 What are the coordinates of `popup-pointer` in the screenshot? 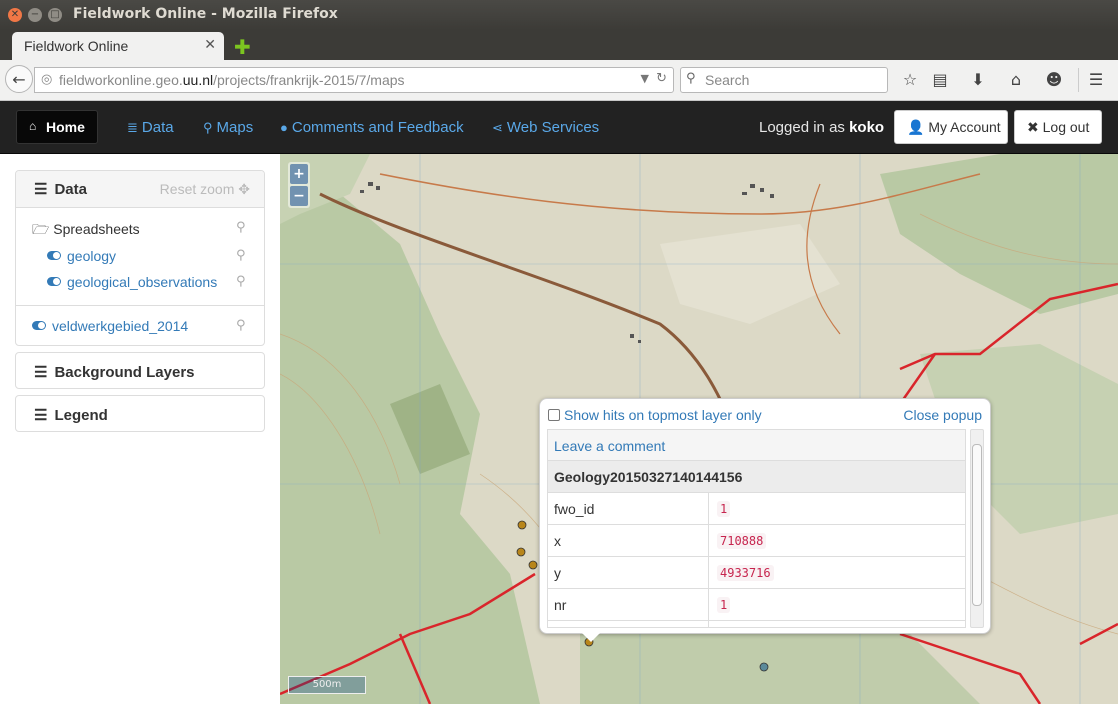 It's located at (591, 636).